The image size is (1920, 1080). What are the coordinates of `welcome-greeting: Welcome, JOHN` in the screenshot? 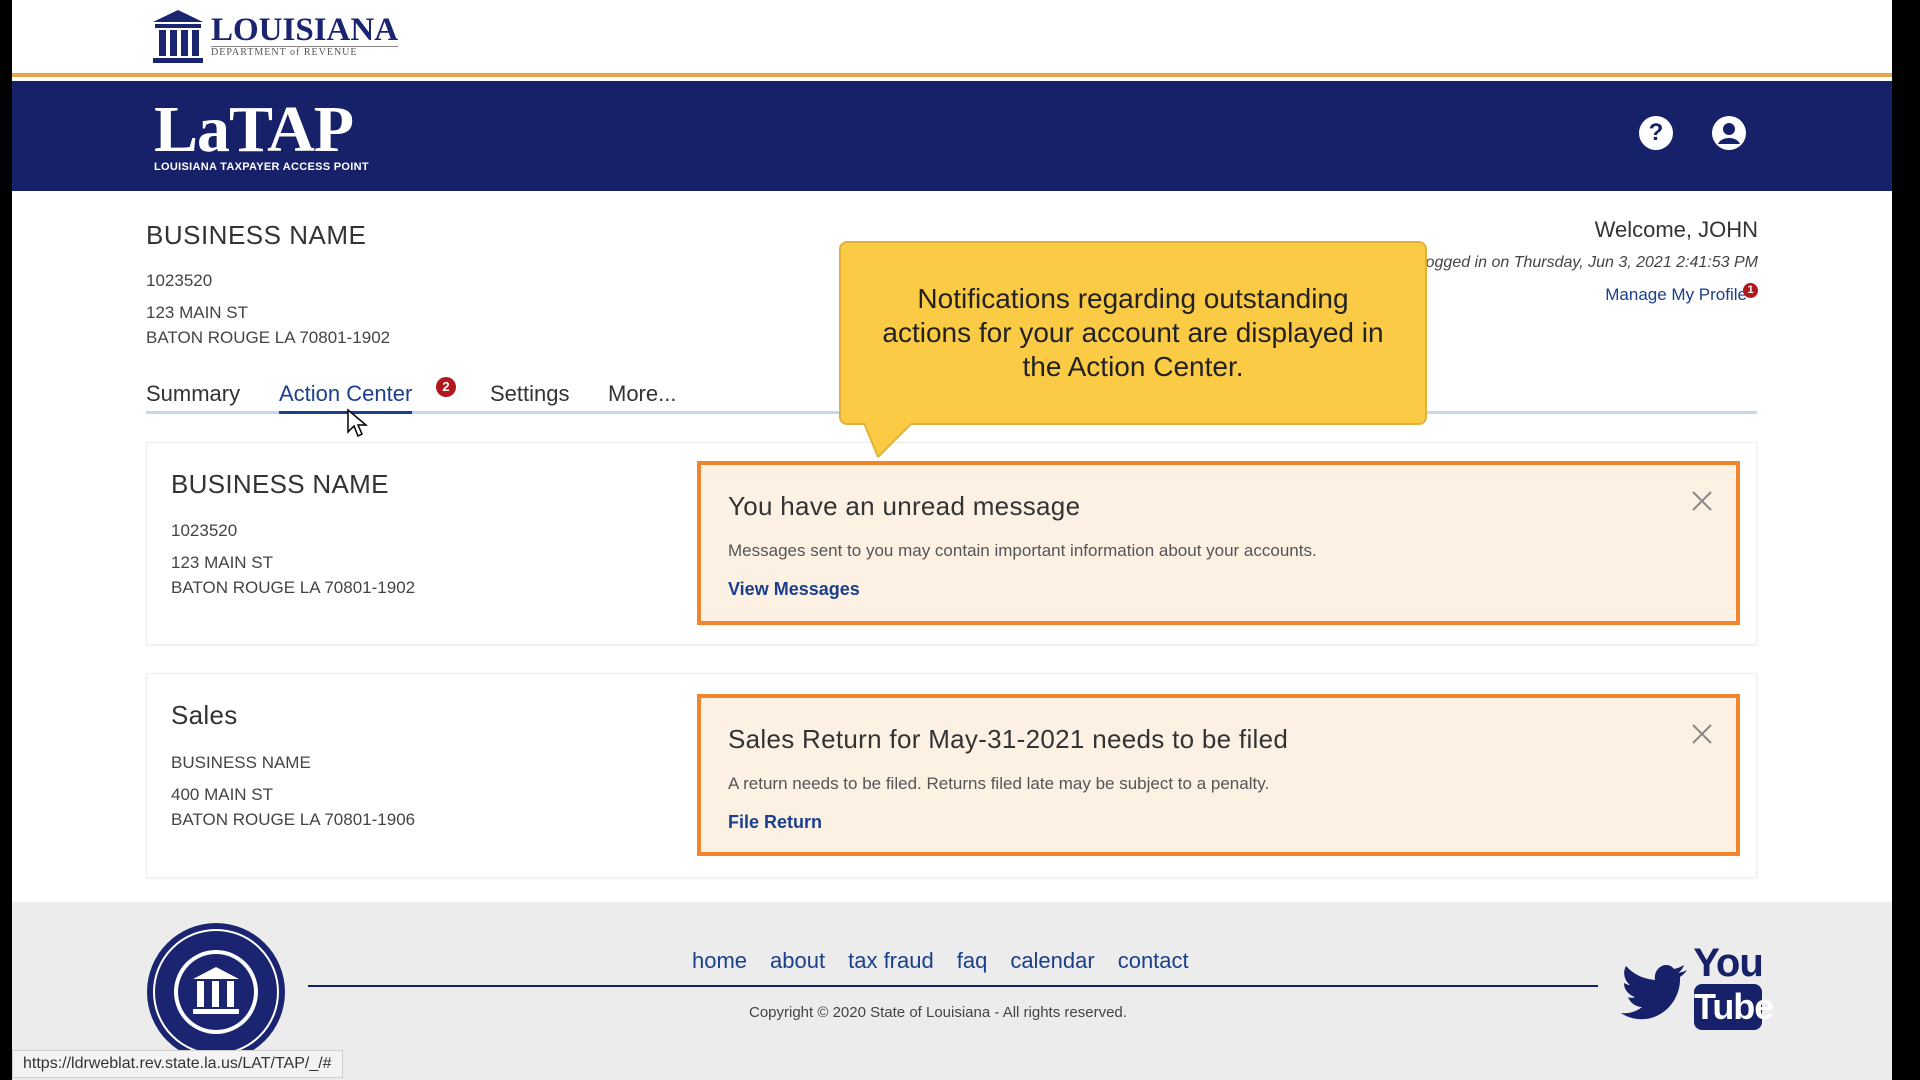 It's located at (1676, 229).